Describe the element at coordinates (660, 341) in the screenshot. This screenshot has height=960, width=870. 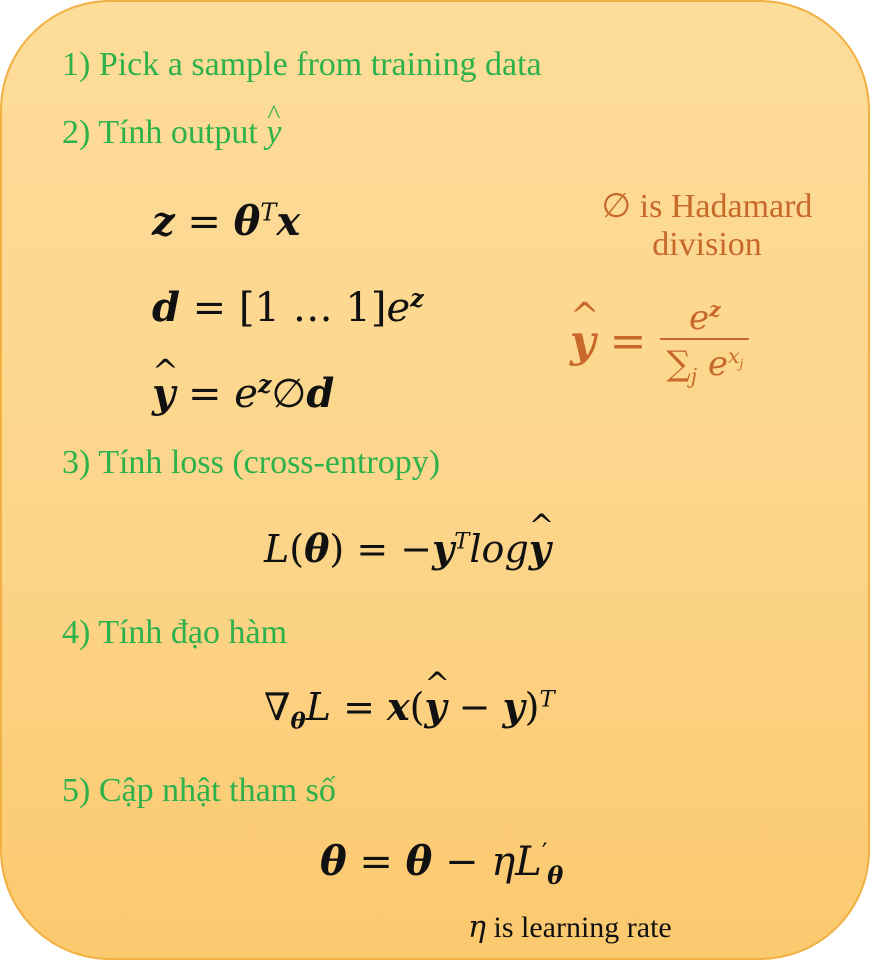
I see `softmax-formula: y = ez ∑j exj` at that location.